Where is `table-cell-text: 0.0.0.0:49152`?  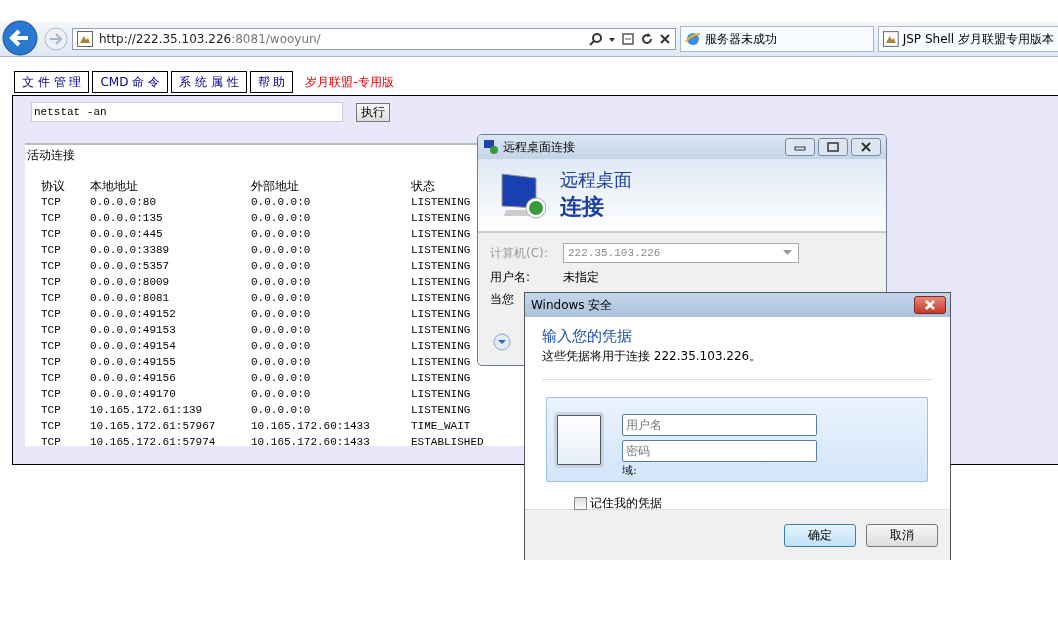
table-cell-text: 0.0.0.0:49152 is located at coordinates (133, 314).